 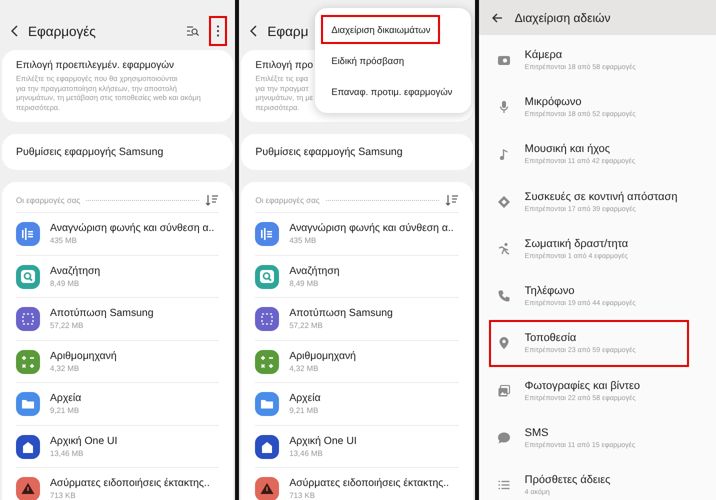 What do you see at coordinates (284, 65) in the screenshot?
I see `card-title: Επιλογή προ` at bounding box center [284, 65].